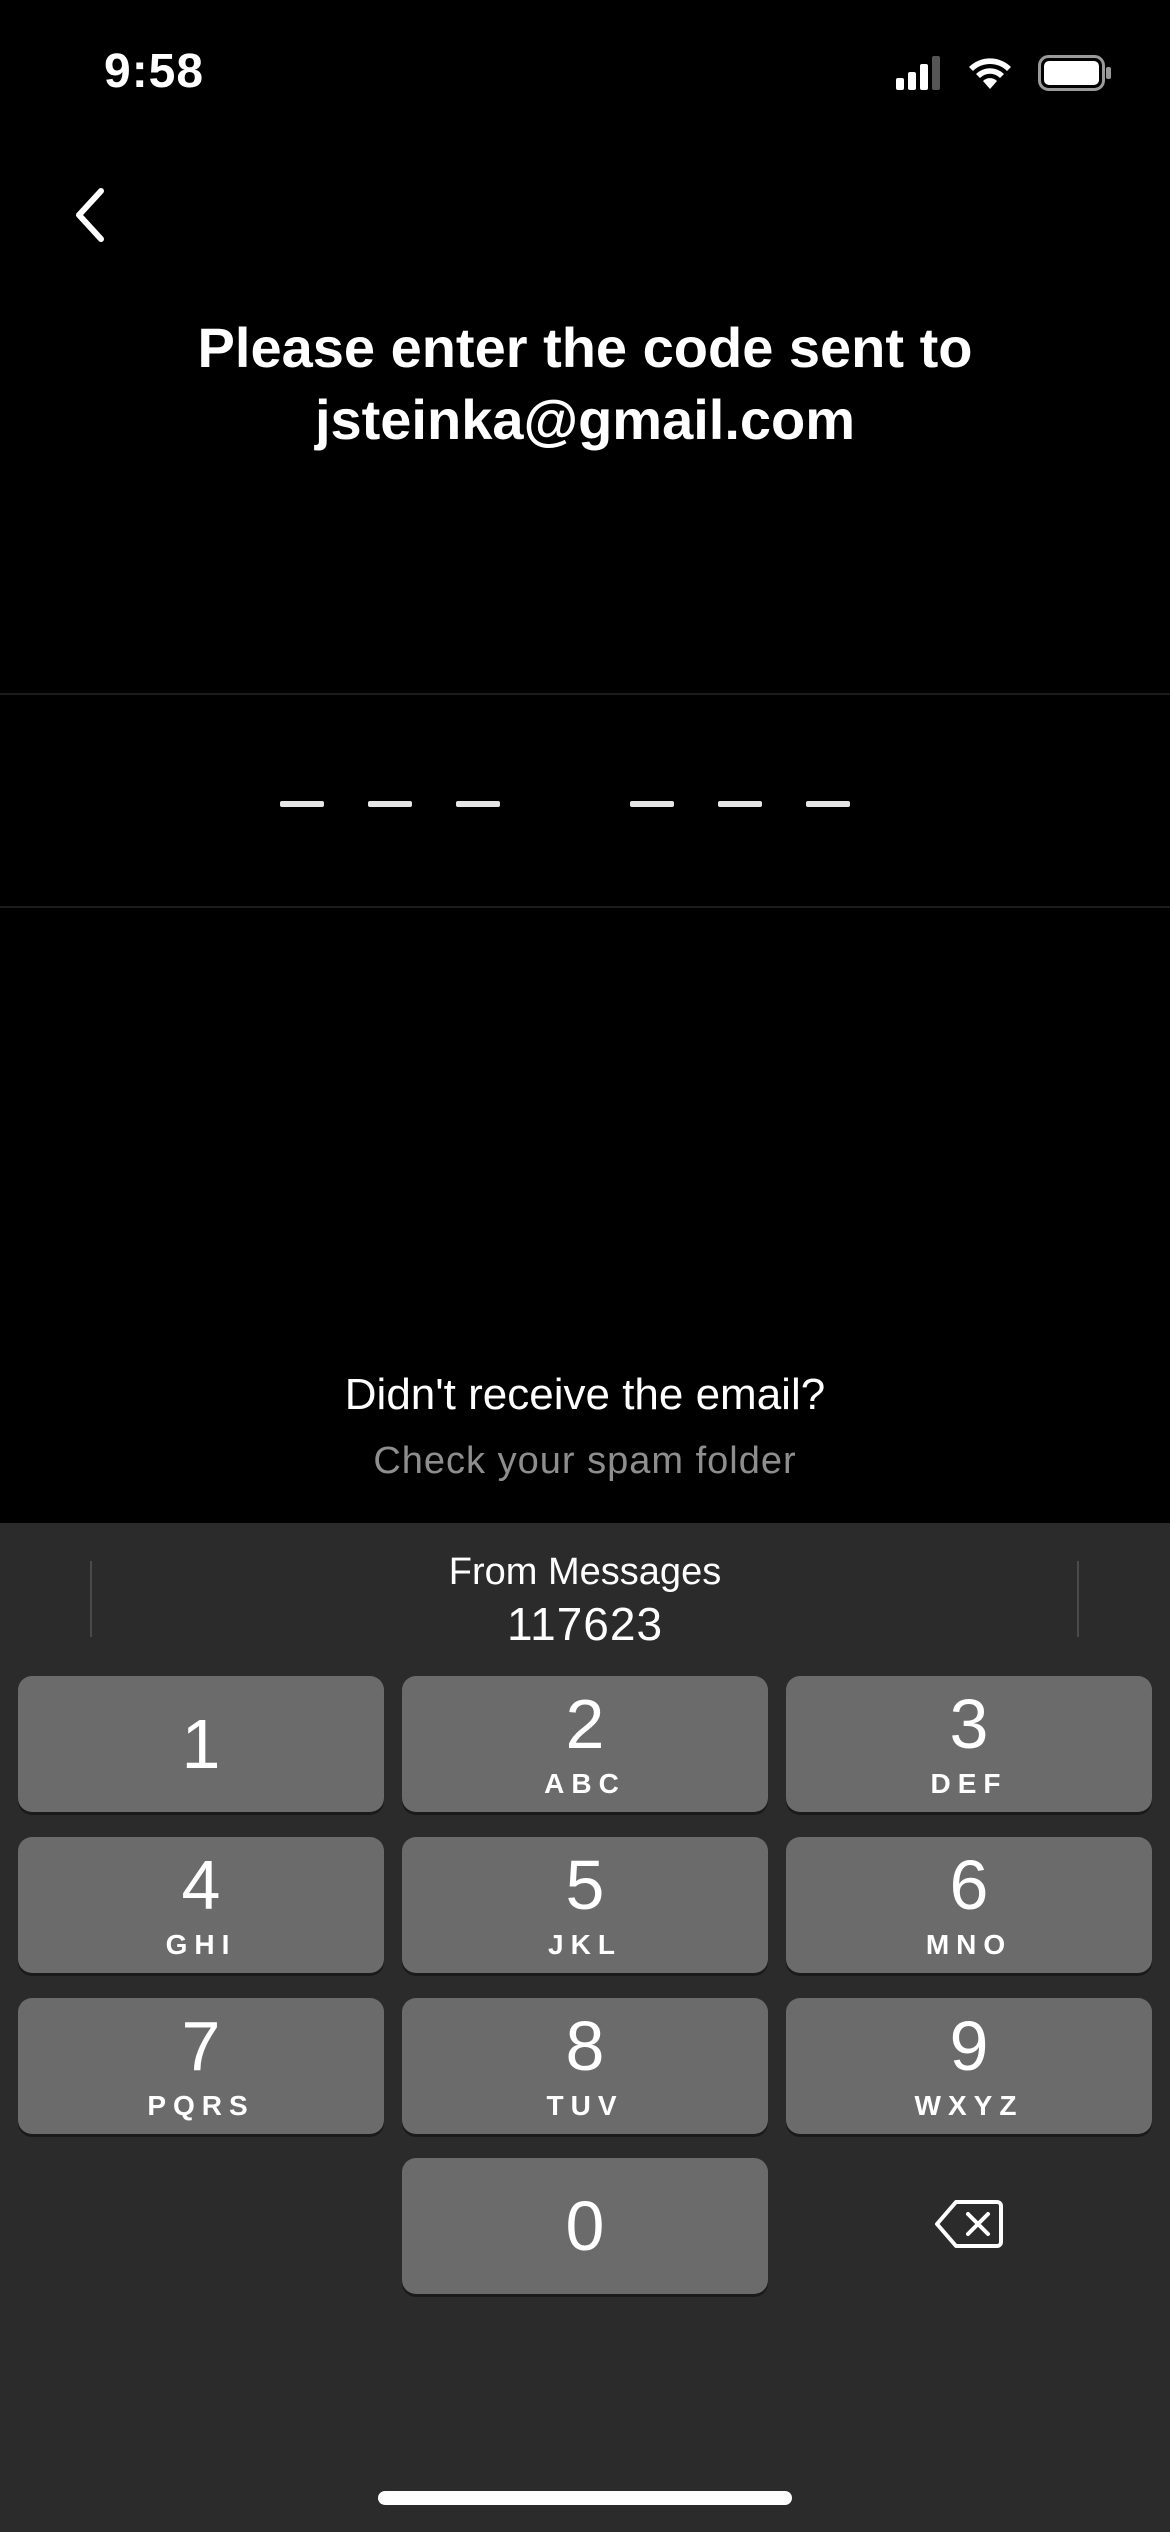  I want to click on autofill-suggestion: From Messages 117623, so click(585, 1588).